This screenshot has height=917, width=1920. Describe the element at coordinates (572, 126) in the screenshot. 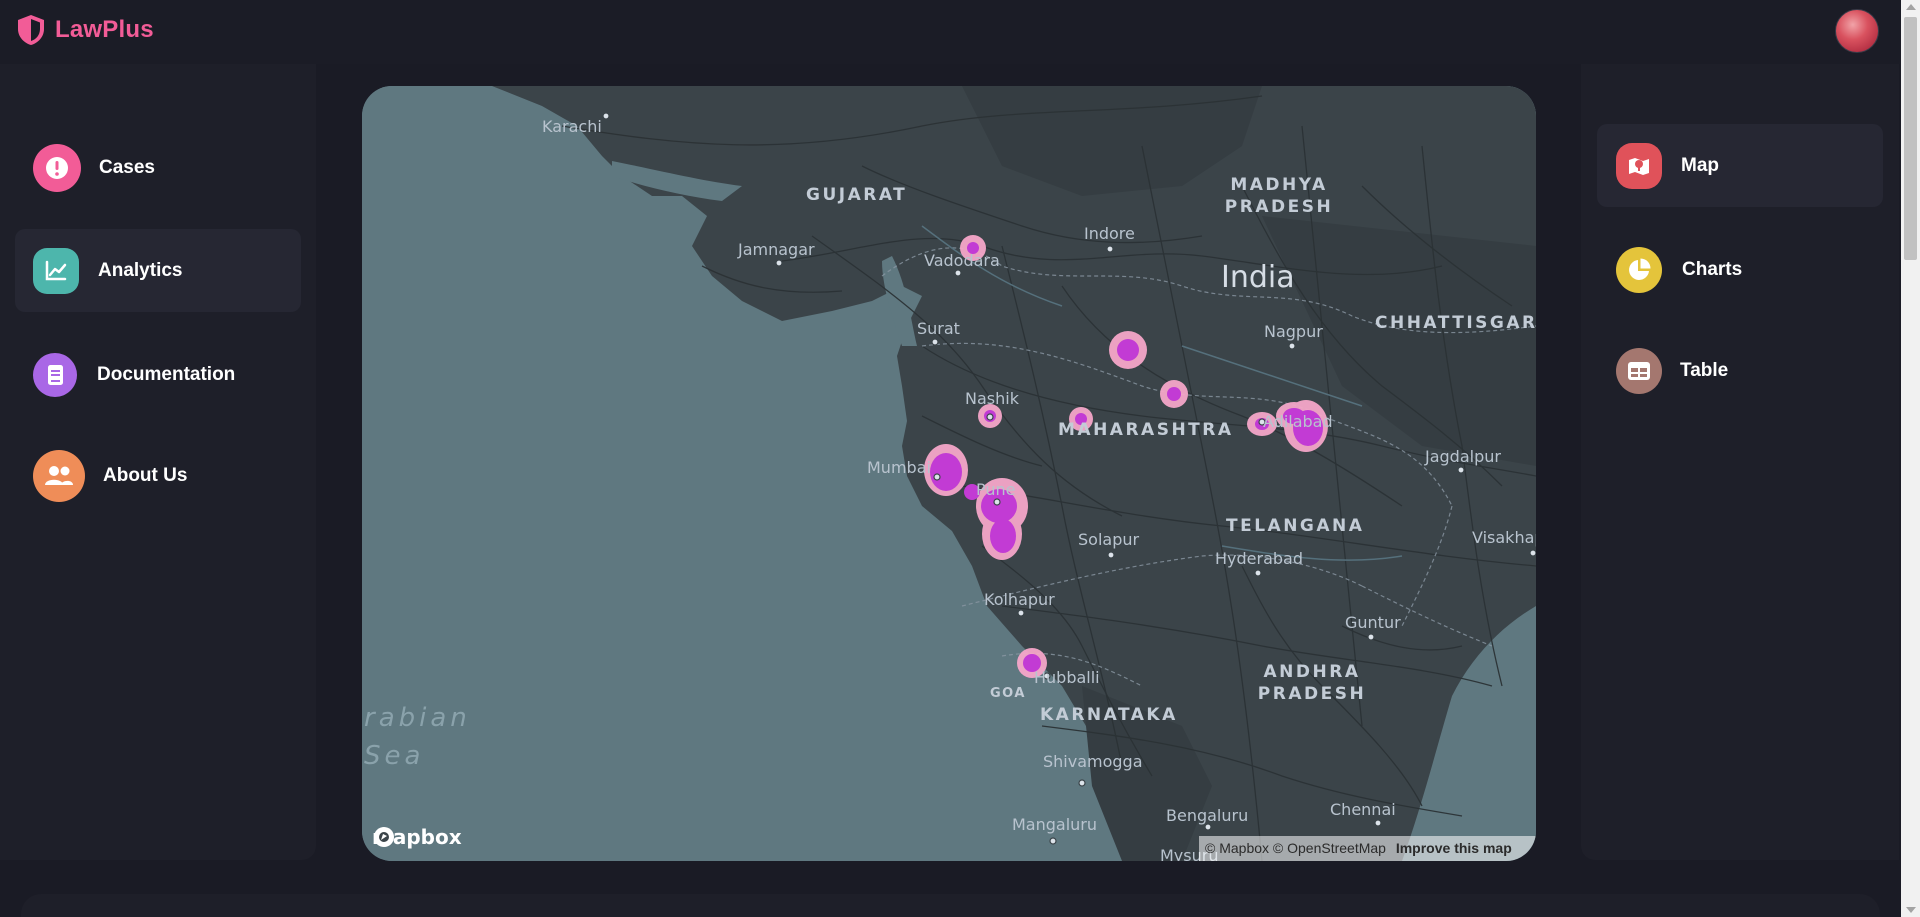

I see `city-label-karachi: Karachi` at that location.